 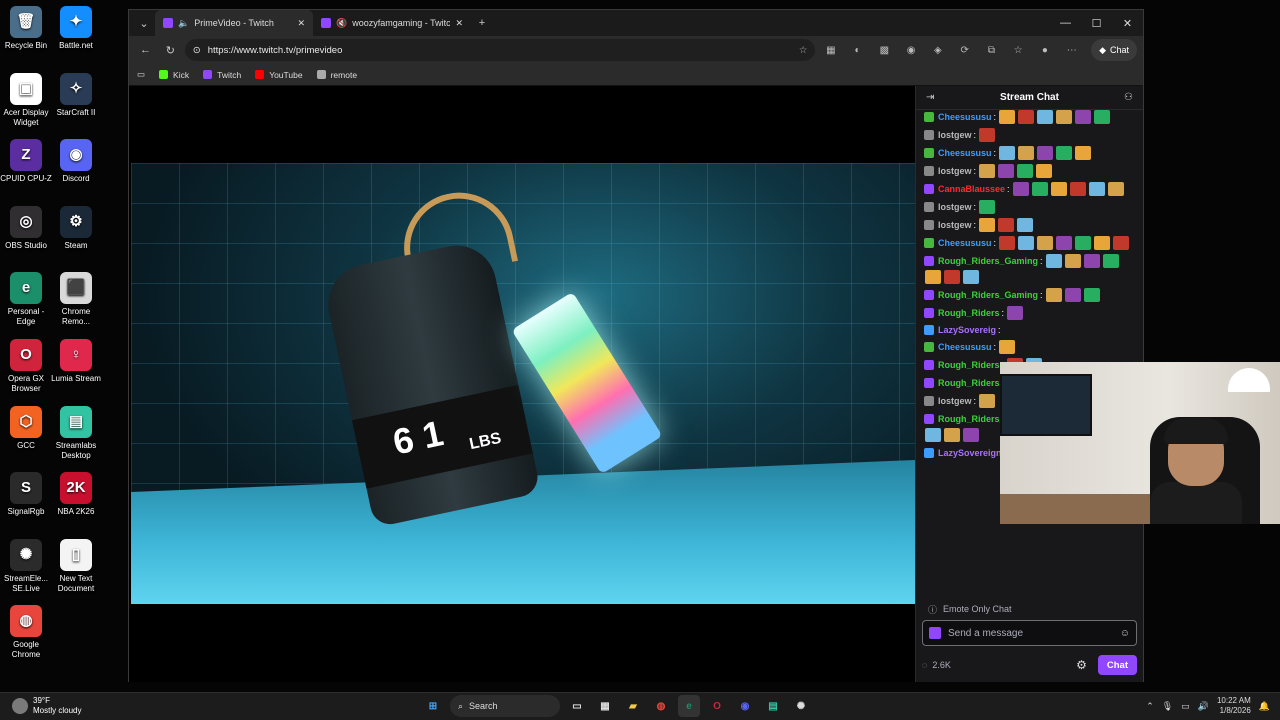 I want to click on emote-picker-icon: ☺, so click(x=1125, y=633).